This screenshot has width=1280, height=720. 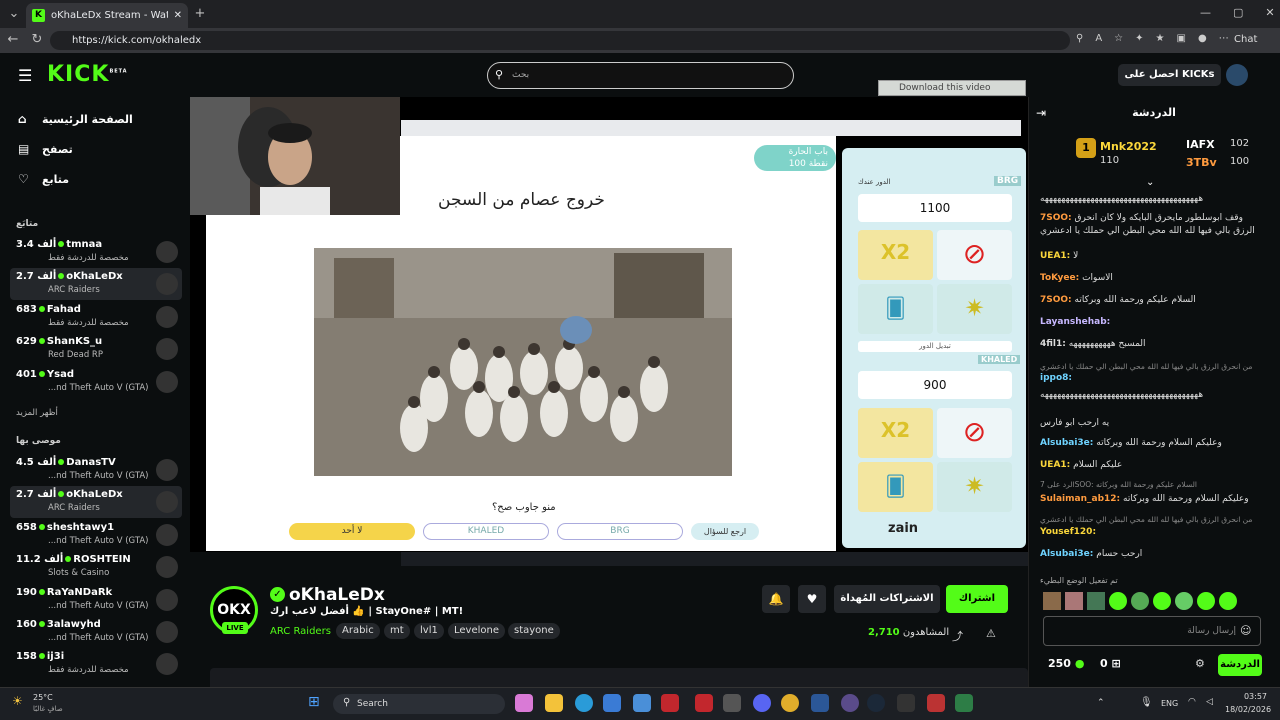 What do you see at coordinates (358, 631) in the screenshot?
I see `tag-arabic: Arabic` at bounding box center [358, 631].